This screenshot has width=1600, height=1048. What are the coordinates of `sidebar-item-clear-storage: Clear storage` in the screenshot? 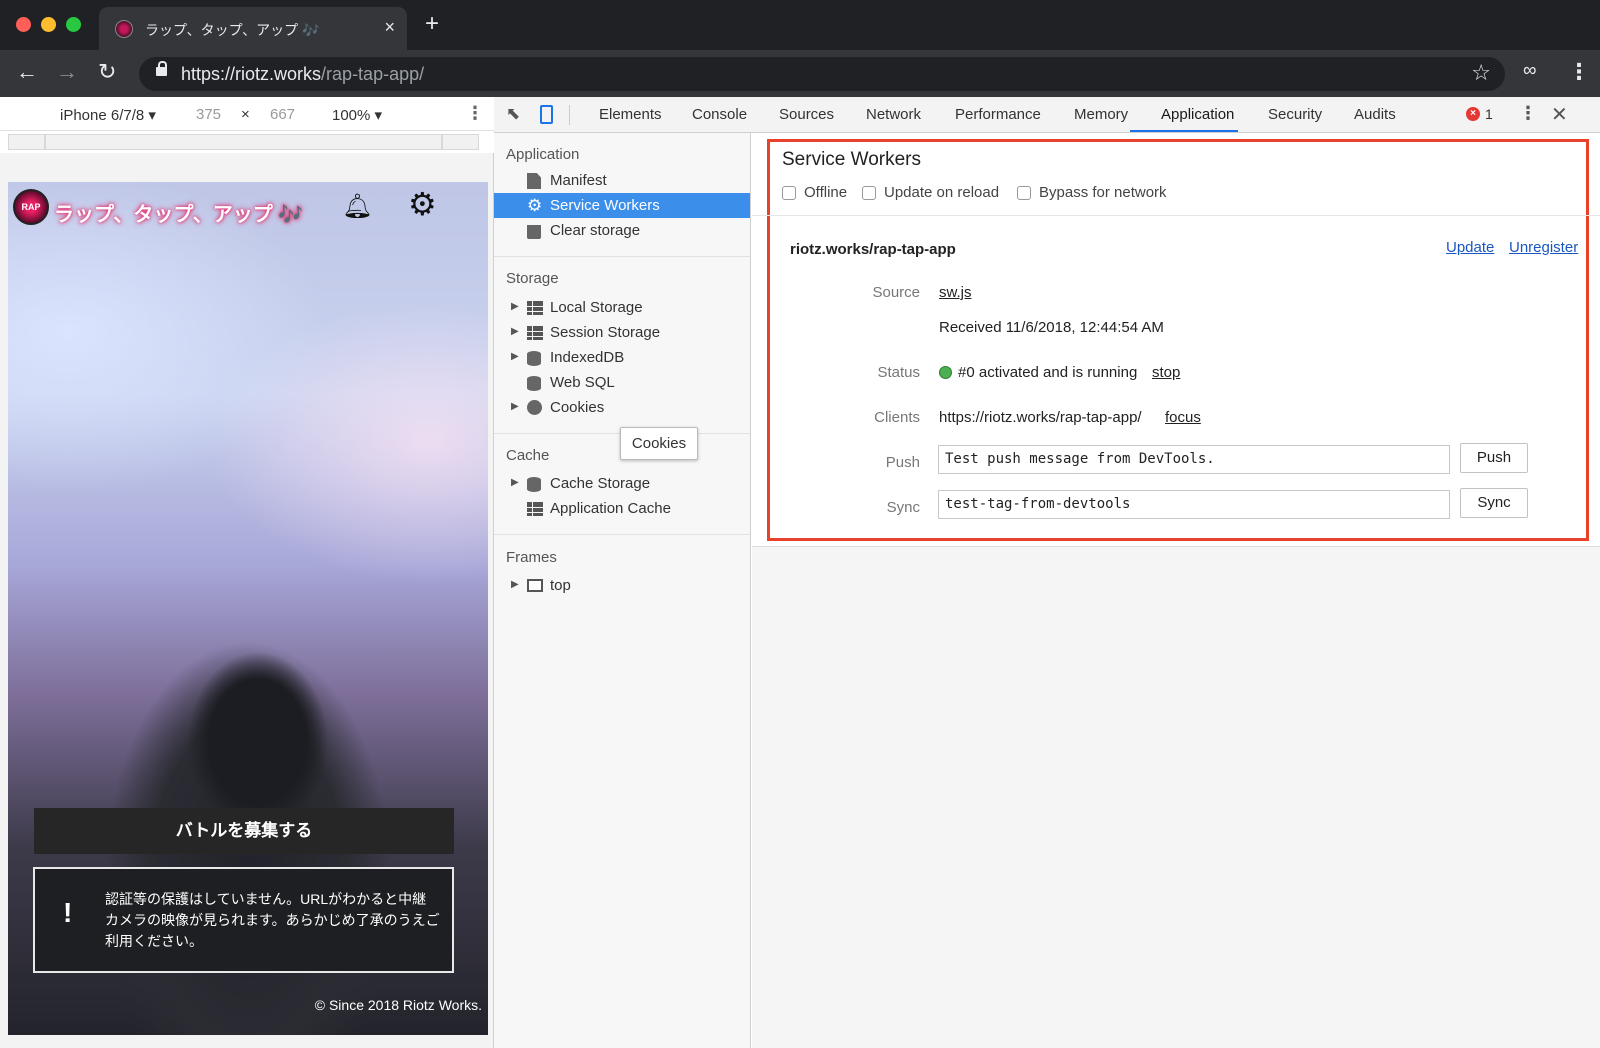 It's located at (622, 230).